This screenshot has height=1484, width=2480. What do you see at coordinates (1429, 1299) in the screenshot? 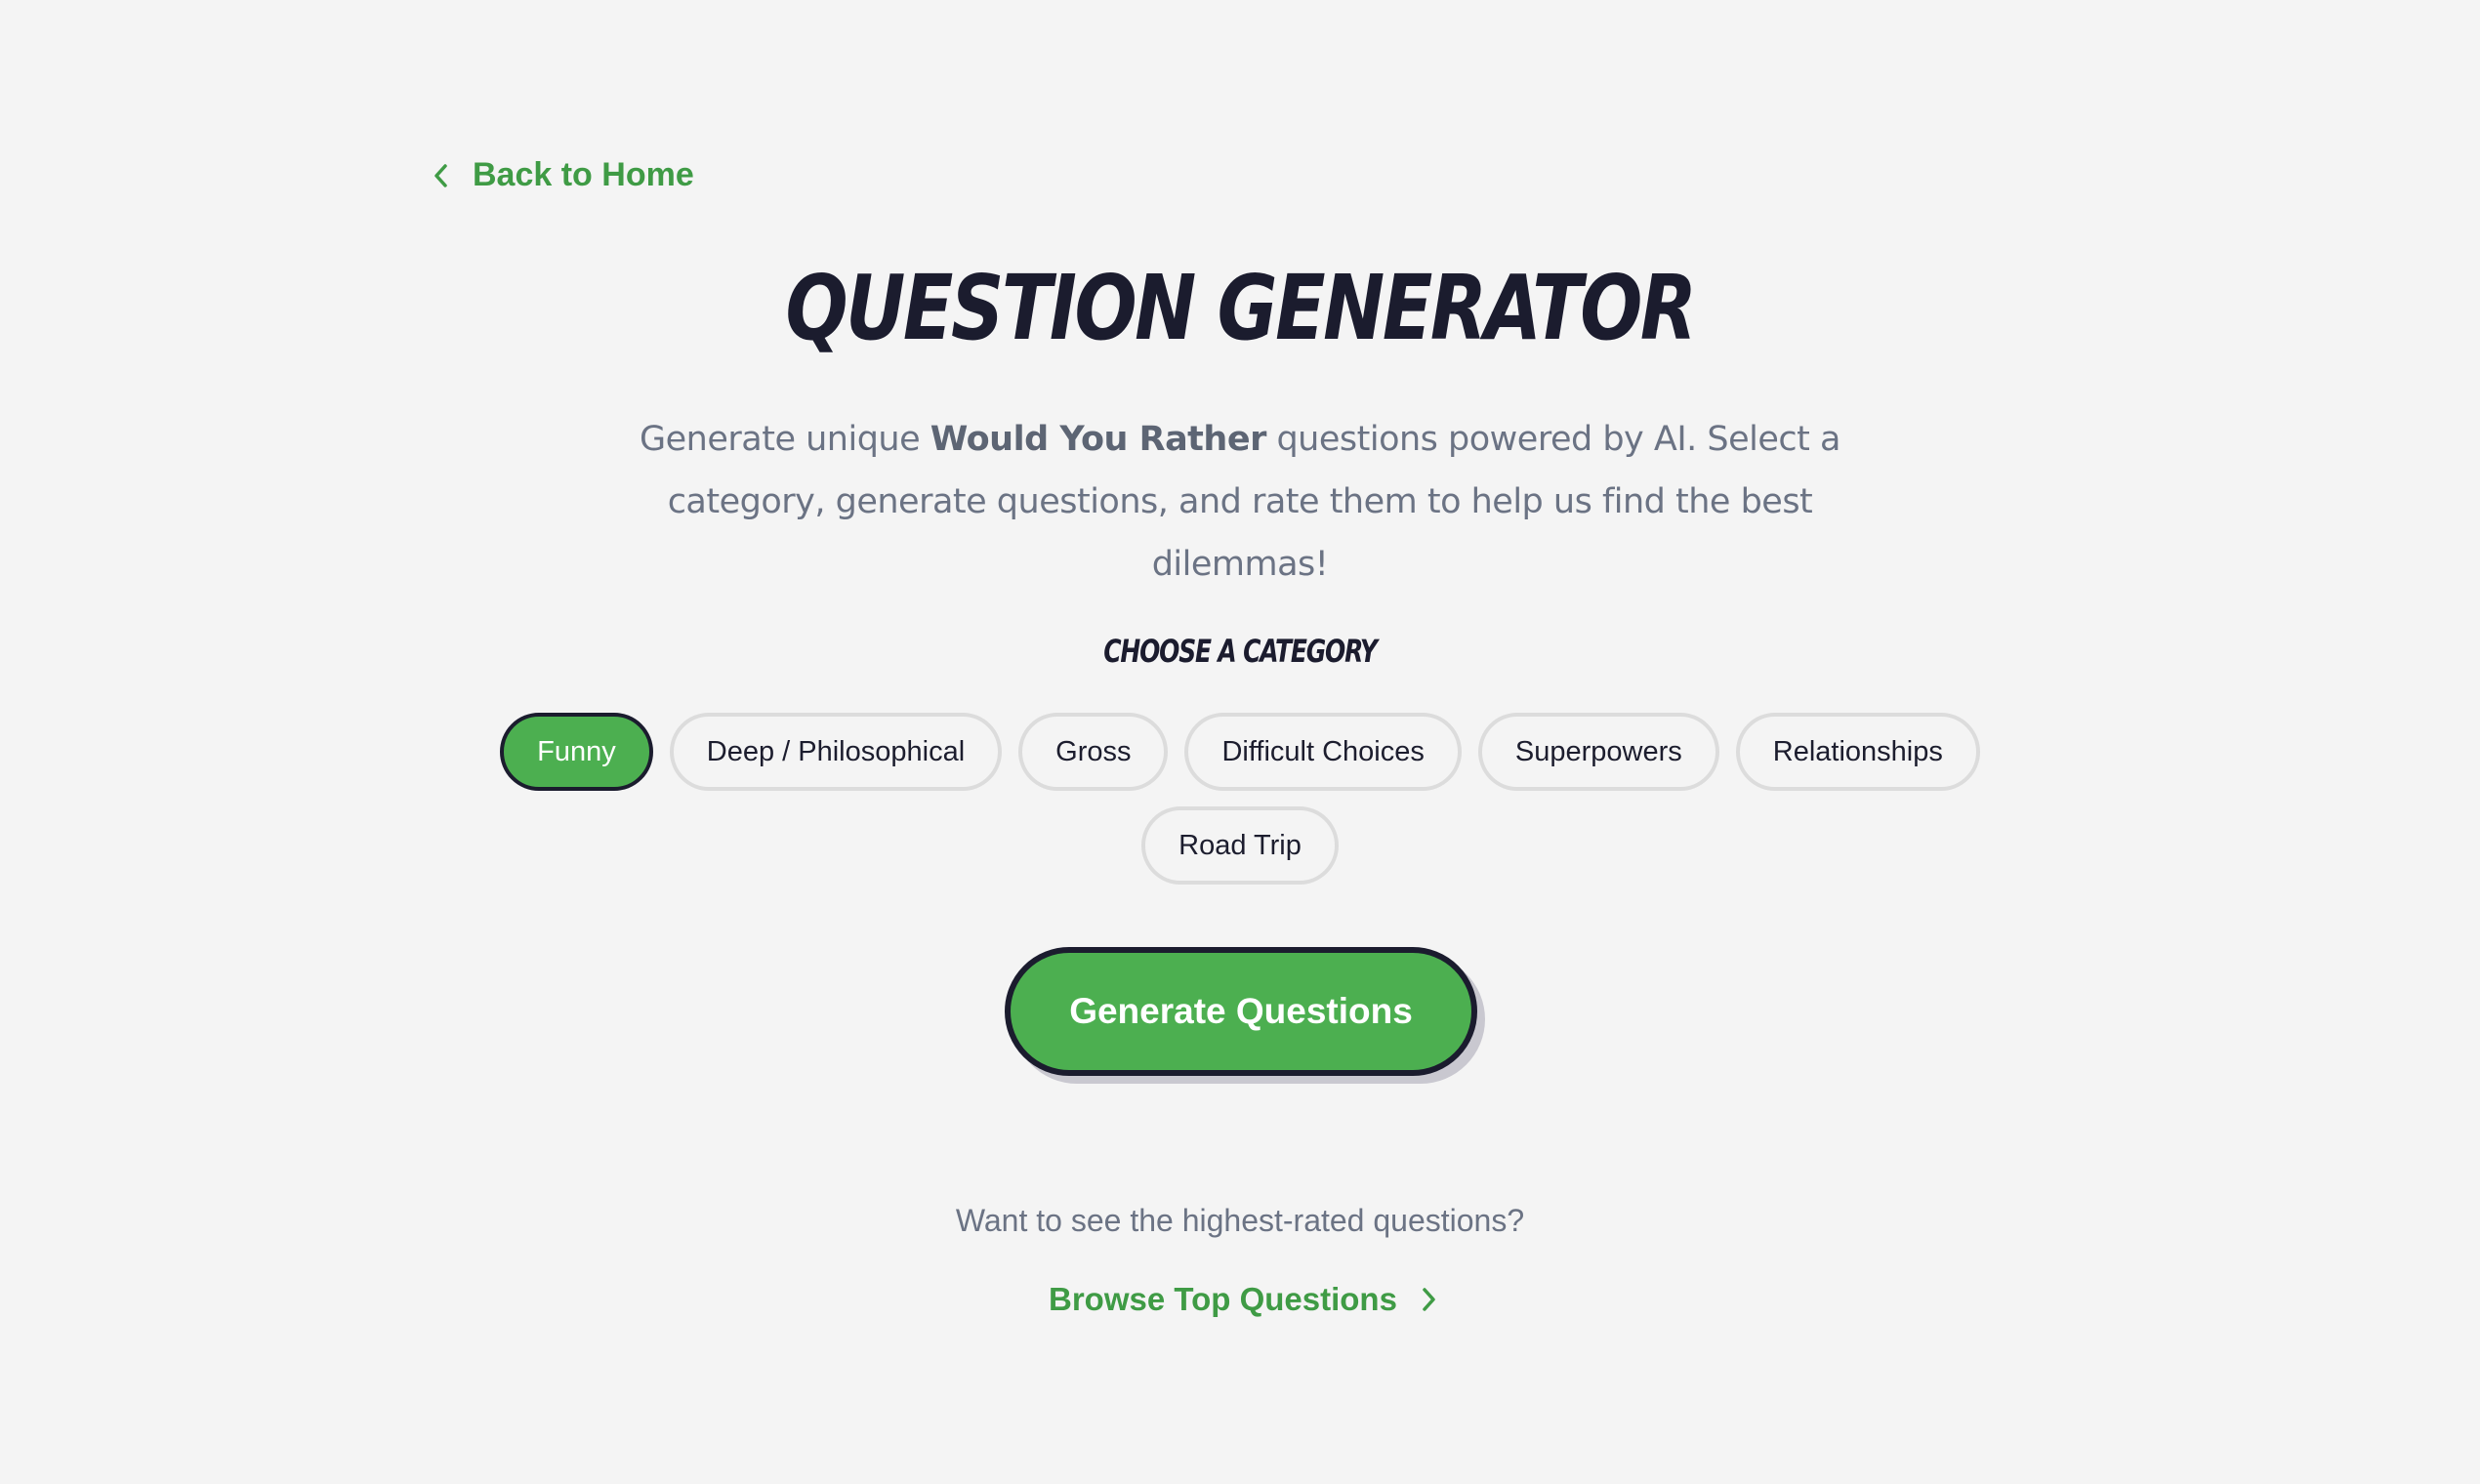
I see `chevron-right-icon` at bounding box center [1429, 1299].